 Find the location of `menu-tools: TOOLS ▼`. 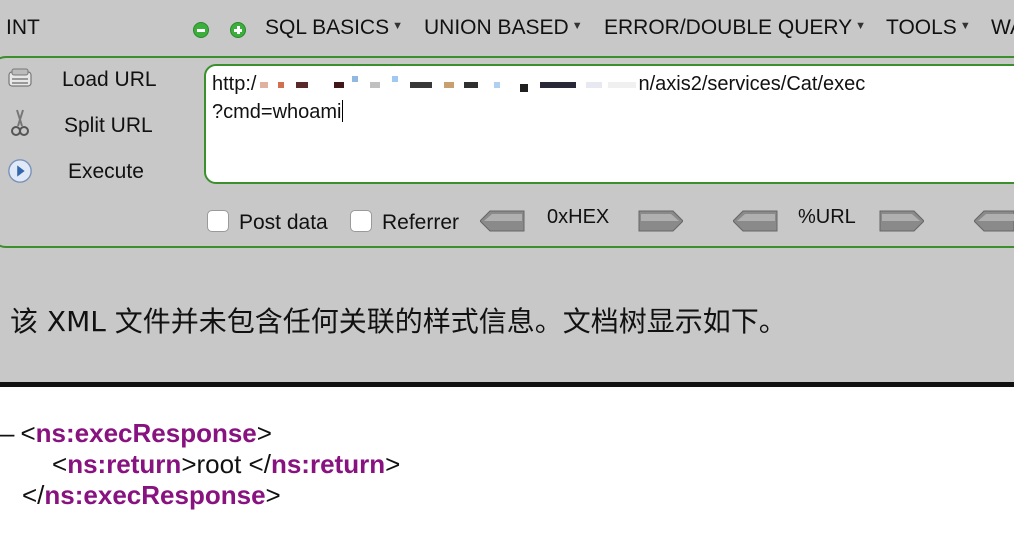

menu-tools: TOOLS ▼ is located at coordinates (928, 28).